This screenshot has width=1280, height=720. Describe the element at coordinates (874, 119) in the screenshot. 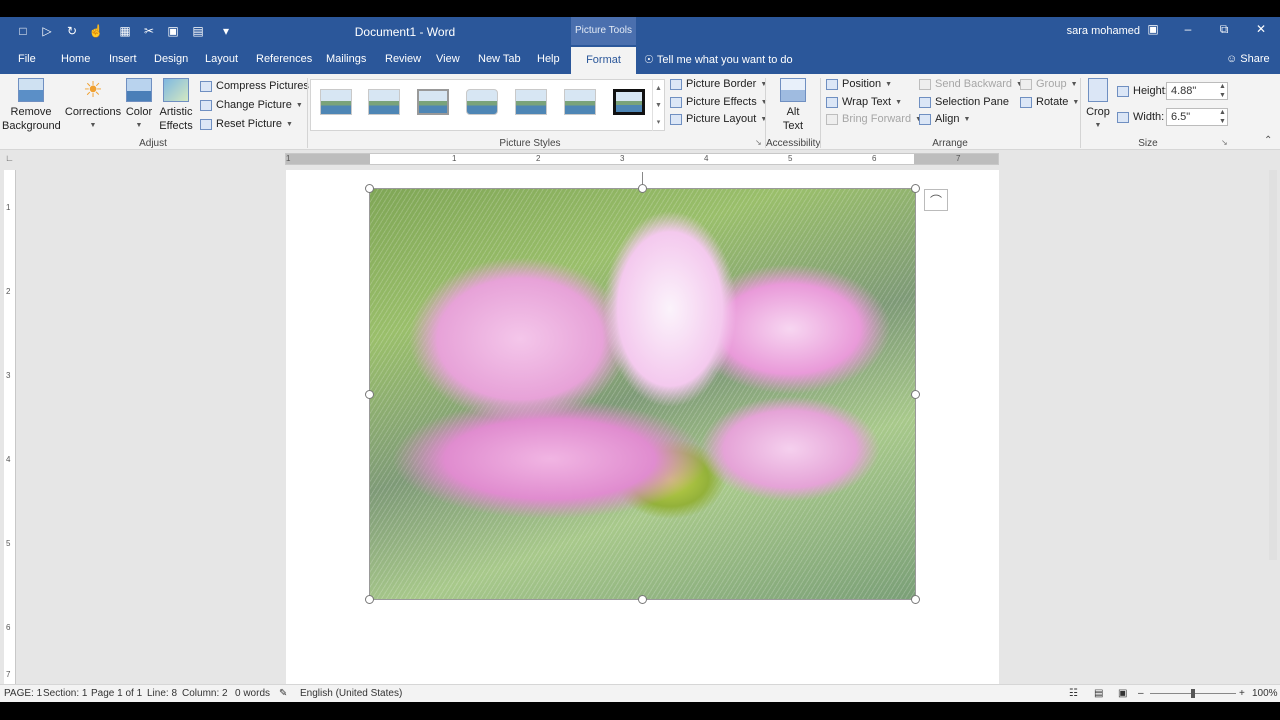

I see `bring-forward-button: Bring Forward▼` at that location.